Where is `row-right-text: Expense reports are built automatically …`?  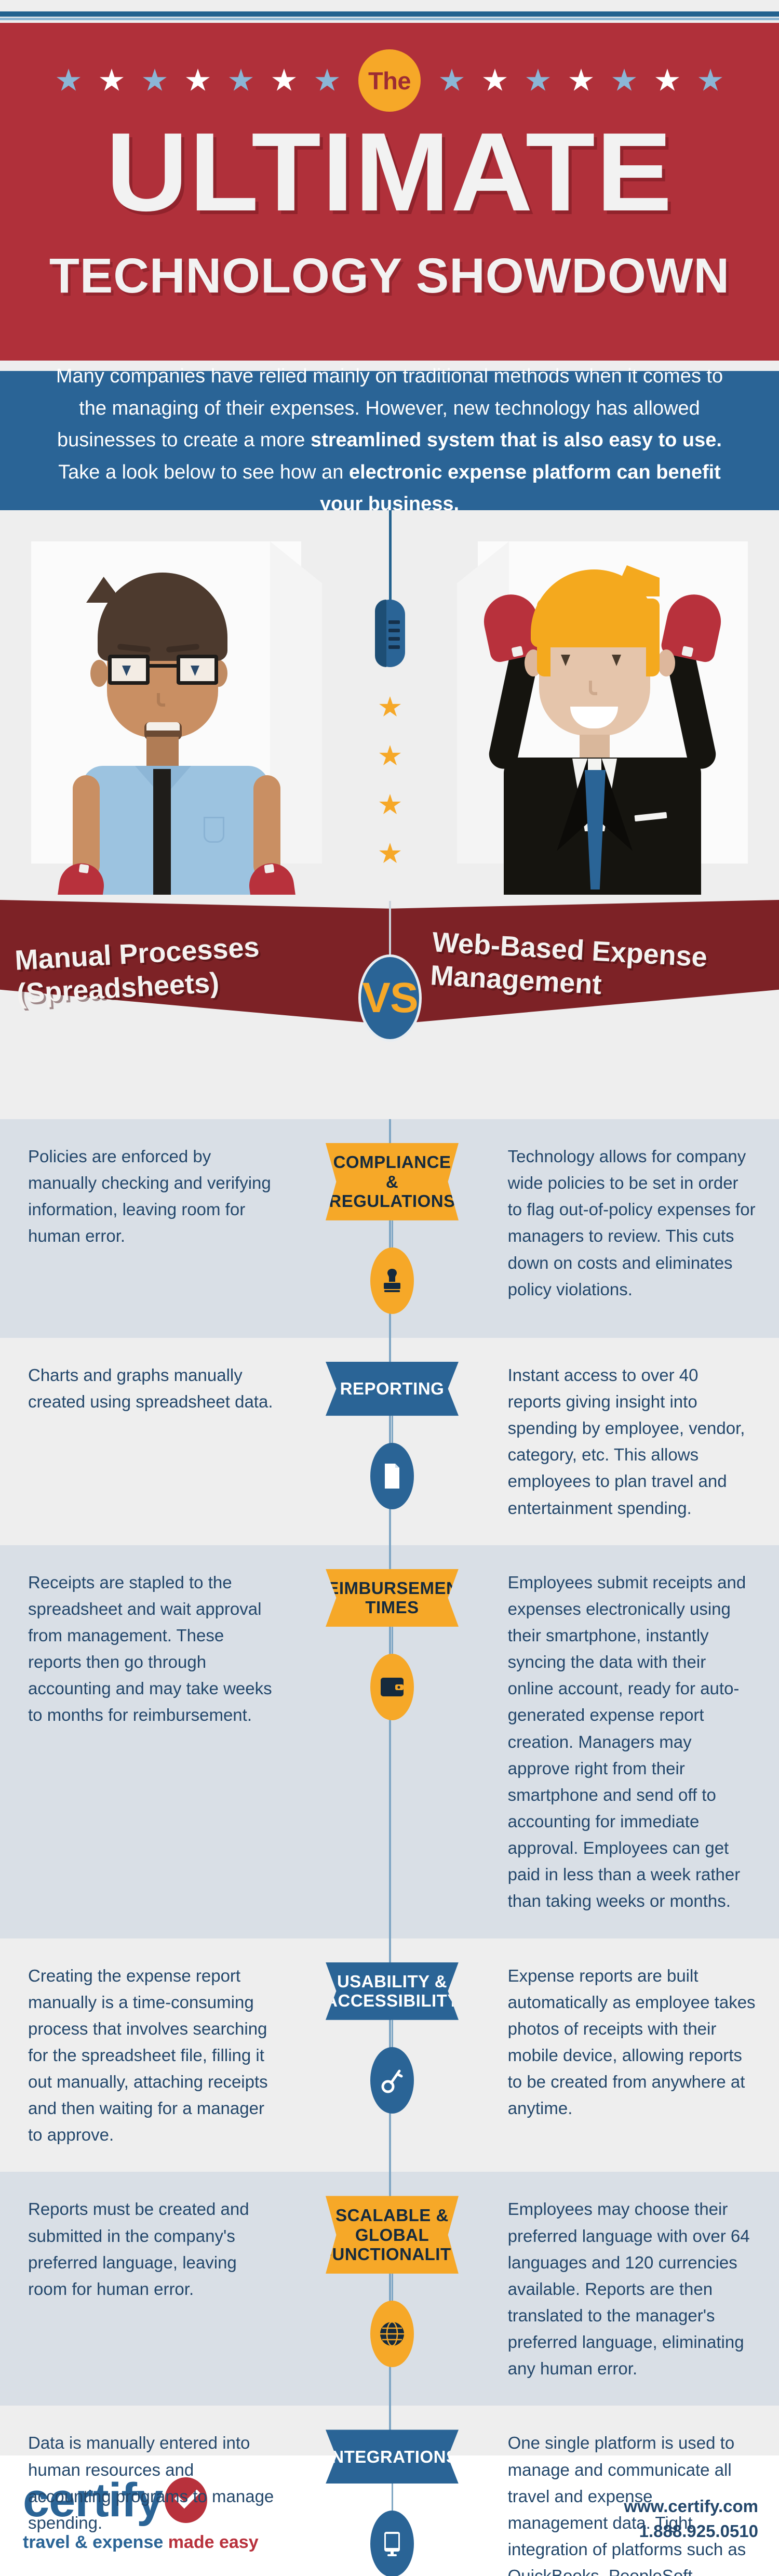
row-right-text: Expense reports are built automatically … is located at coordinates (631, 2042).